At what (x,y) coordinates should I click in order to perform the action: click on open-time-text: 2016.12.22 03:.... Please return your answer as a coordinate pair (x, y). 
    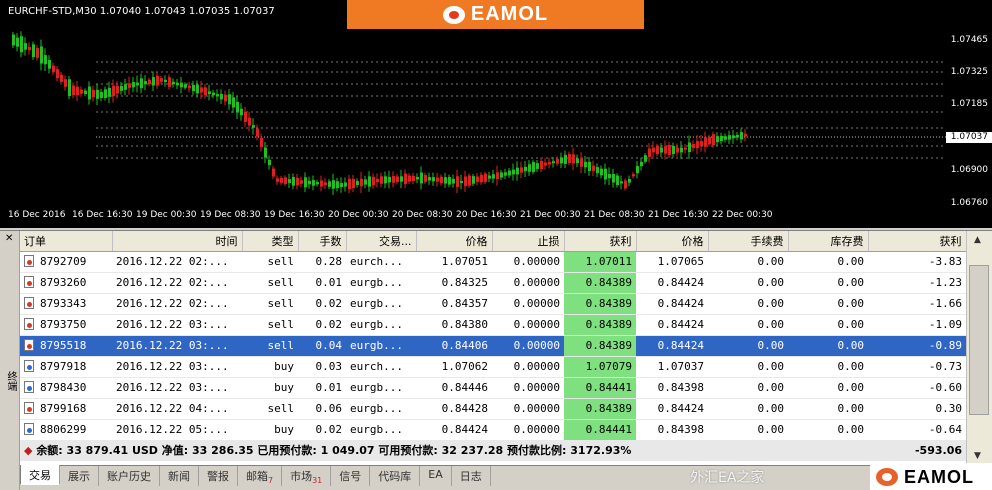
    Looking at the image, I should click on (172, 324).